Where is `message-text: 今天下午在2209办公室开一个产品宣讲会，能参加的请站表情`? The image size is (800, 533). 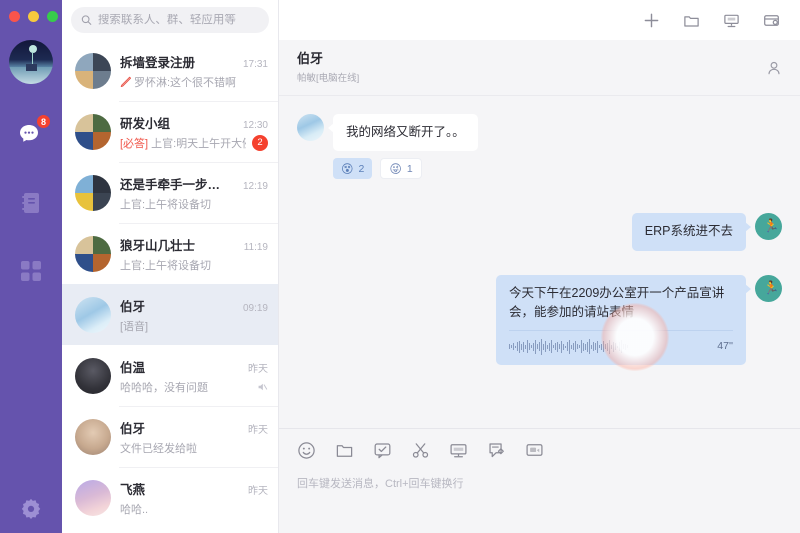
message-text: 今天下午在2209办公室开一个产品宣讲会，能参加的请站表情 is located at coordinates (617, 302).